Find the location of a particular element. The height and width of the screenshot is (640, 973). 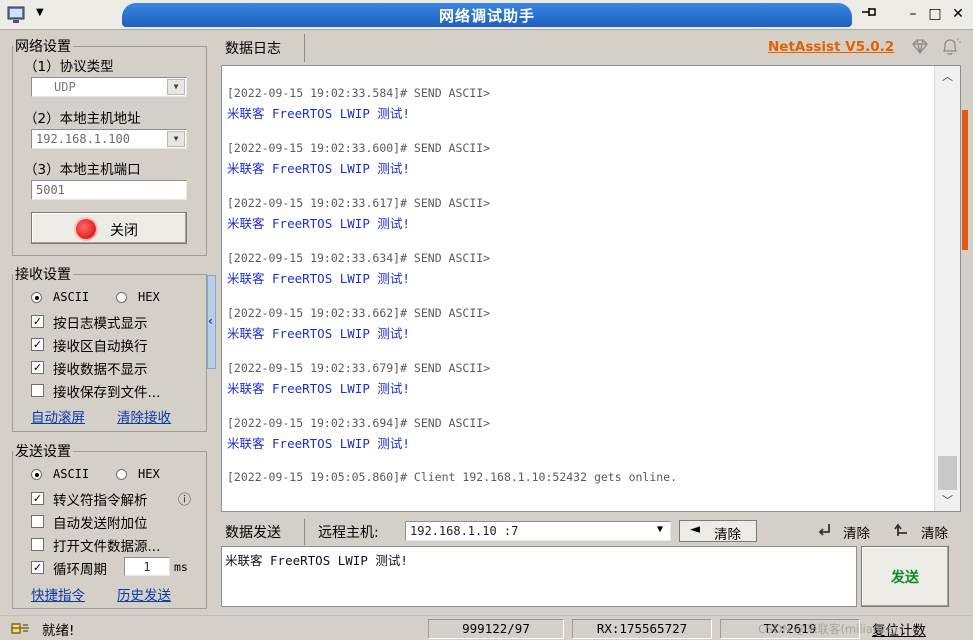

clear-recv-label: 清除 is located at coordinates (856, 534).